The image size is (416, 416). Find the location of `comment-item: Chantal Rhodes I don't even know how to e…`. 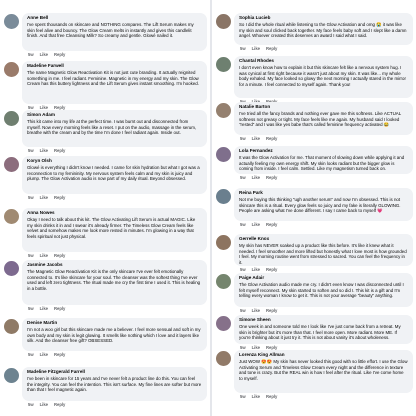

comment-item: Chantal Rhodes I don't even know how to e… is located at coordinates (314, 81).